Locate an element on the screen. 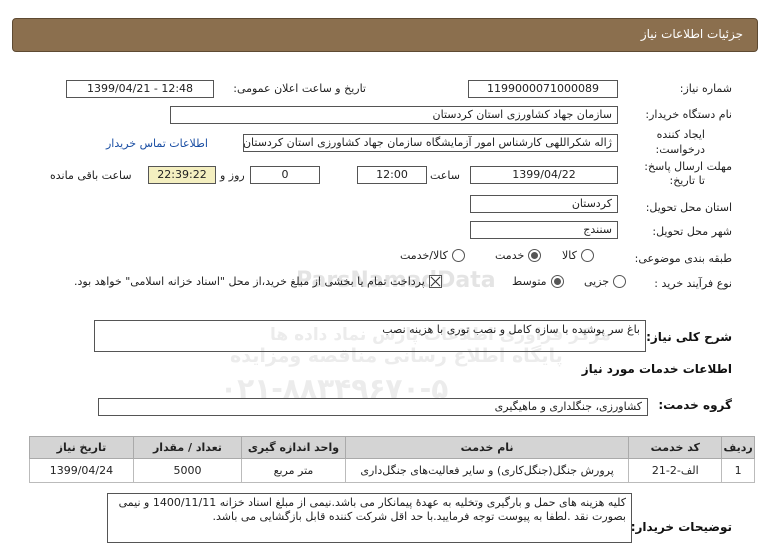 The height and width of the screenshot is (545, 770). category-radio-goods: کالا is located at coordinates (578, 255).